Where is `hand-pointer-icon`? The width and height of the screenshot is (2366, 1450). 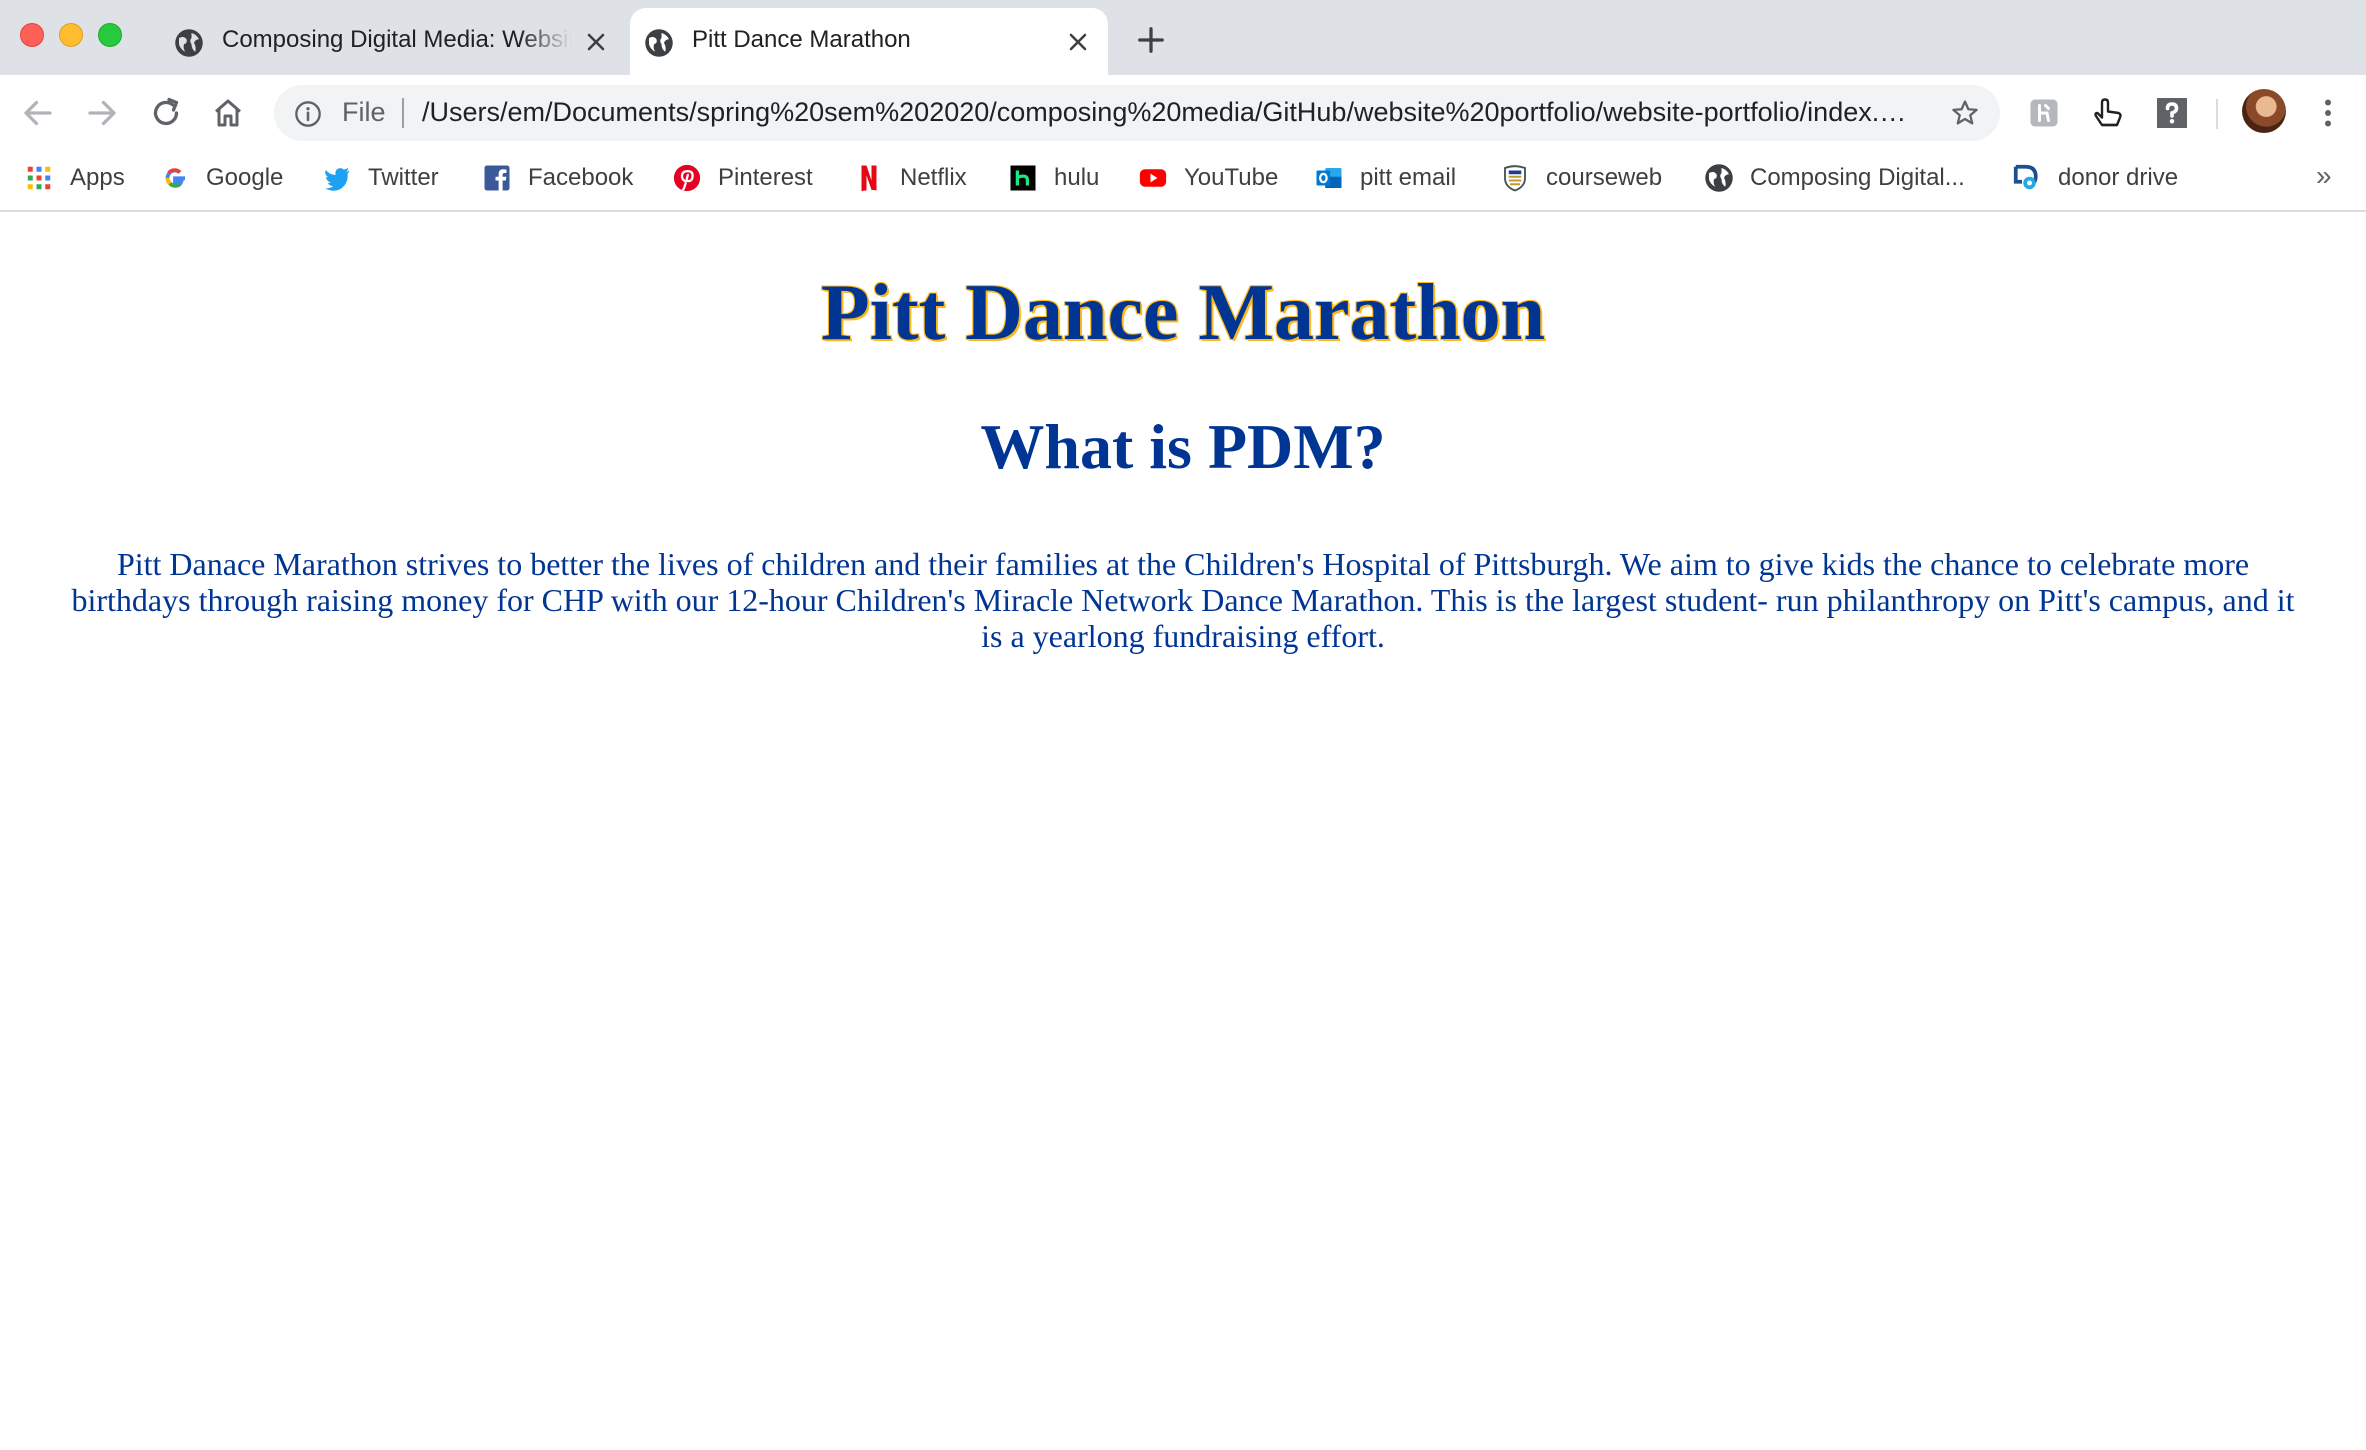
hand-pointer-icon is located at coordinates (2108, 113).